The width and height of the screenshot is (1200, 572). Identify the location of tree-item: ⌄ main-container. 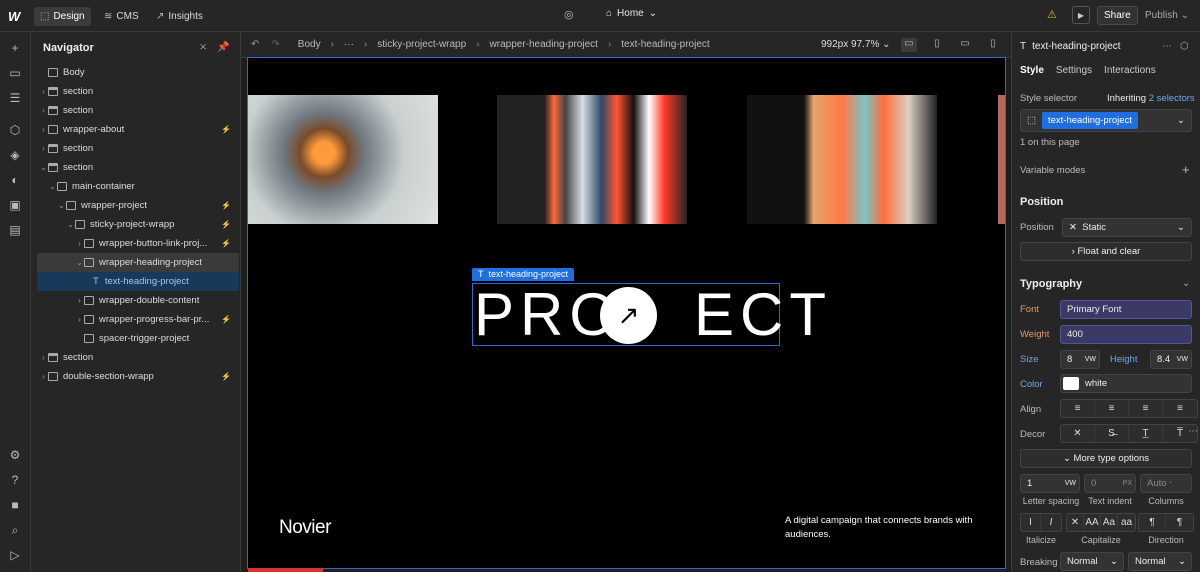
(138, 186).